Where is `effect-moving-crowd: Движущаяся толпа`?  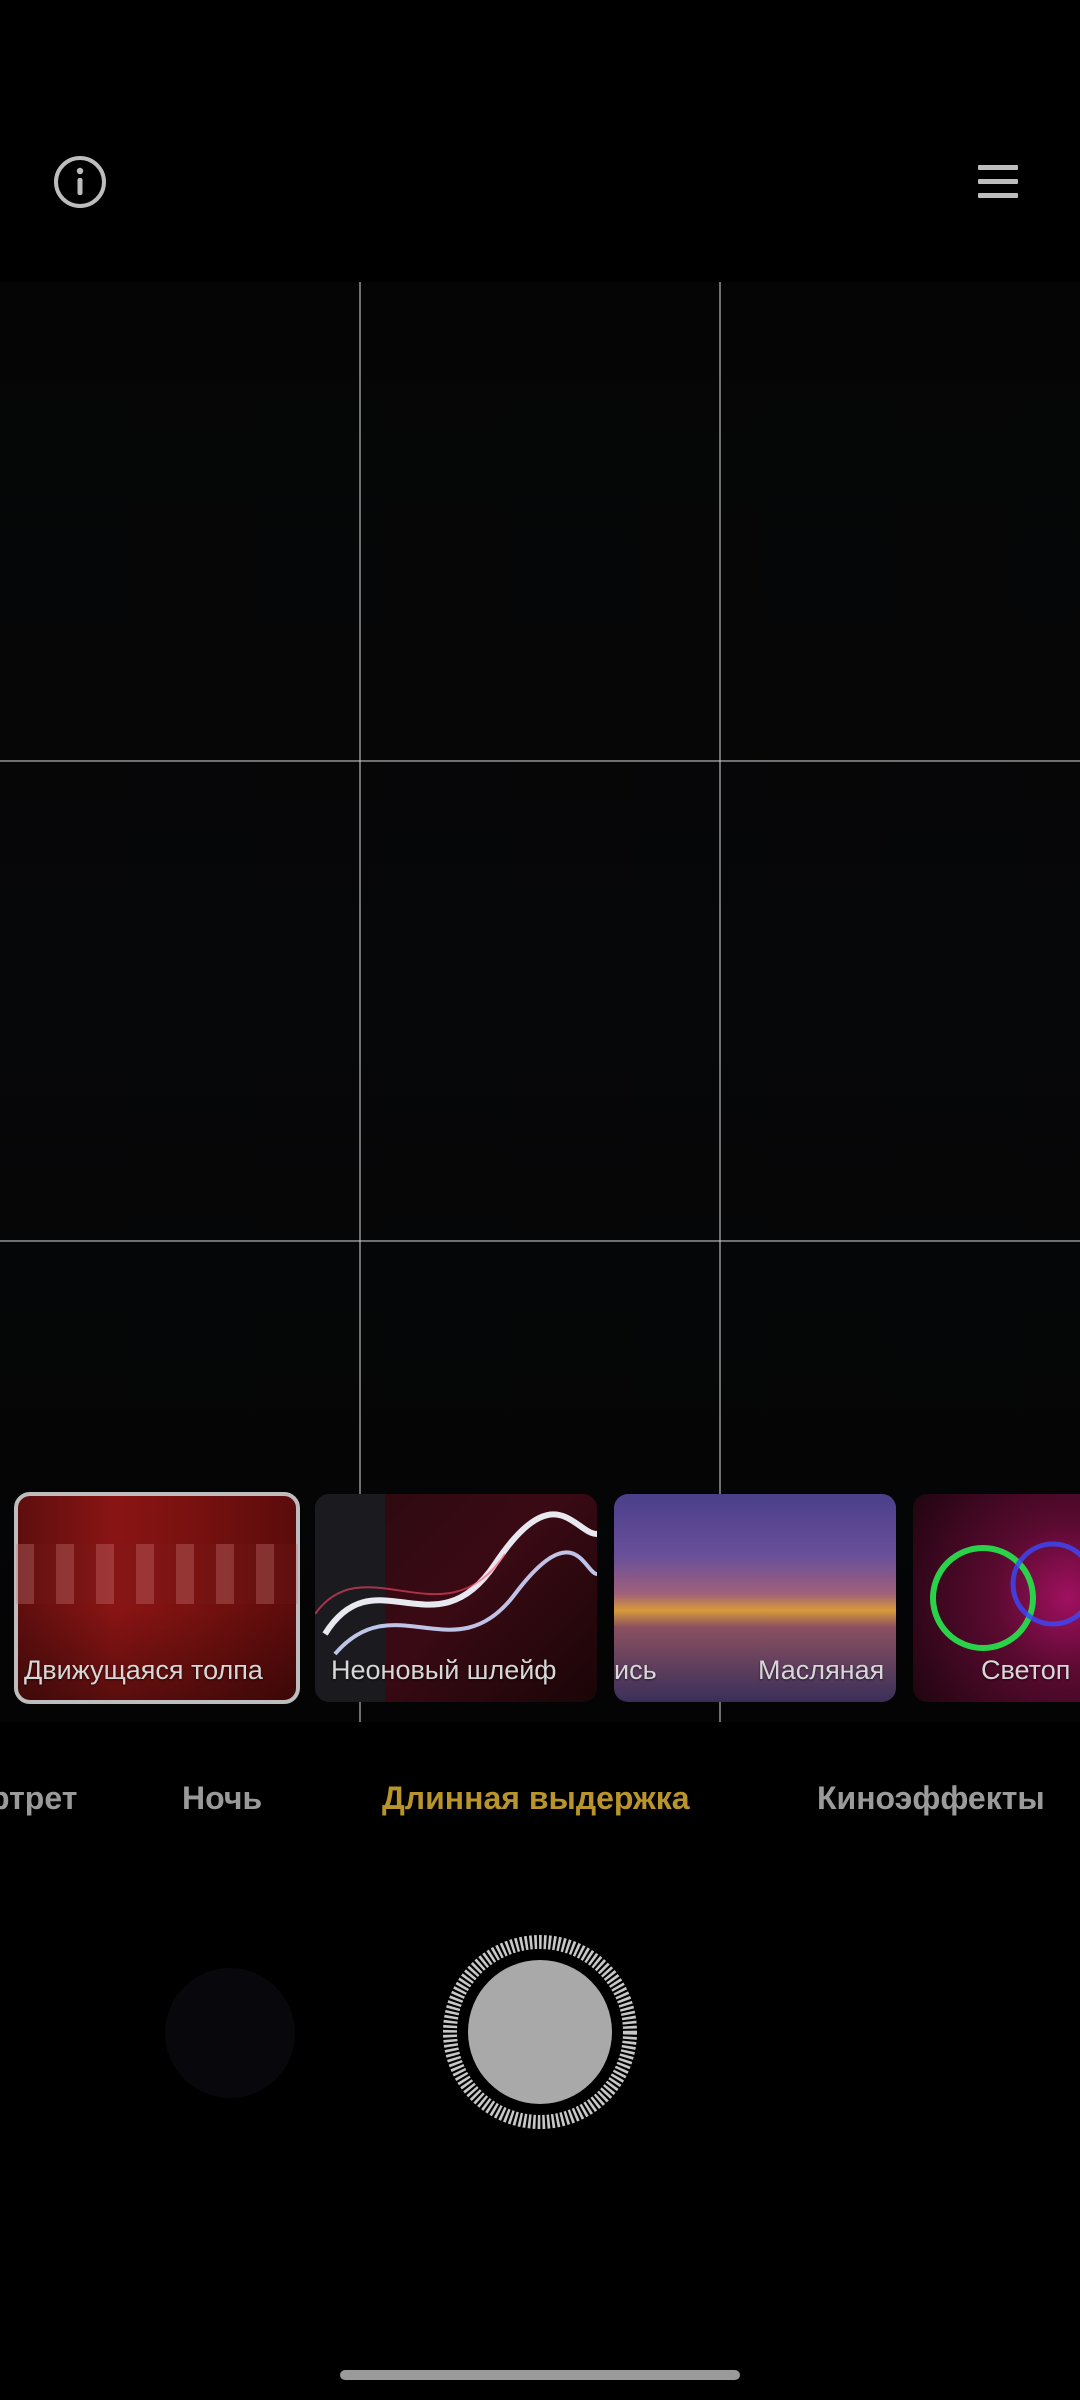
effect-moving-crowd: Движущаяся толпа is located at coordinates (157, 1598).